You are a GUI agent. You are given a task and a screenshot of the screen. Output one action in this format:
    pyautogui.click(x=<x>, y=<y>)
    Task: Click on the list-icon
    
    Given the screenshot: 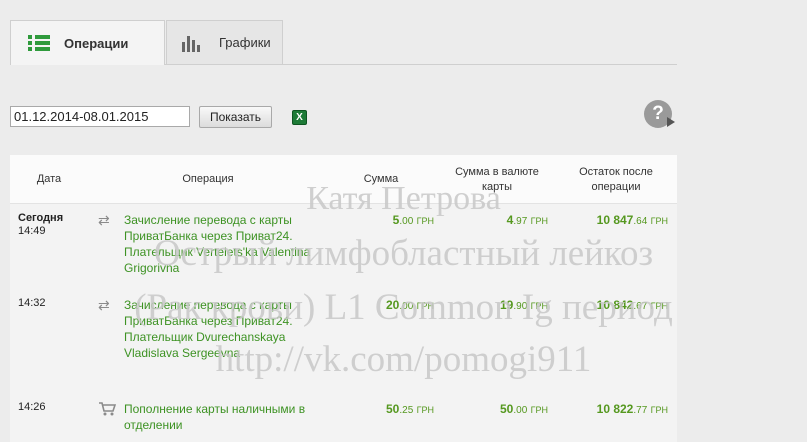 What is the action you would take?
    pyautogui.click(x=39, y=43)
    